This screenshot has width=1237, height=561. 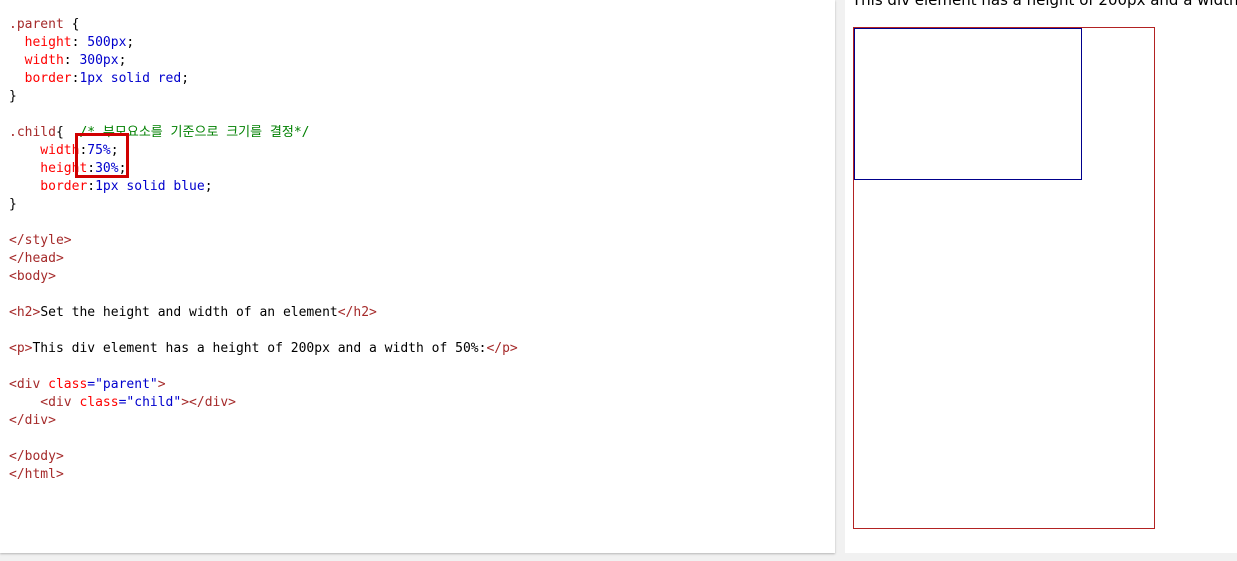 What do you see at coordinates (263, 457) in the screenshot?
I see `code-line: </body>` at bounding box center [263, 457].